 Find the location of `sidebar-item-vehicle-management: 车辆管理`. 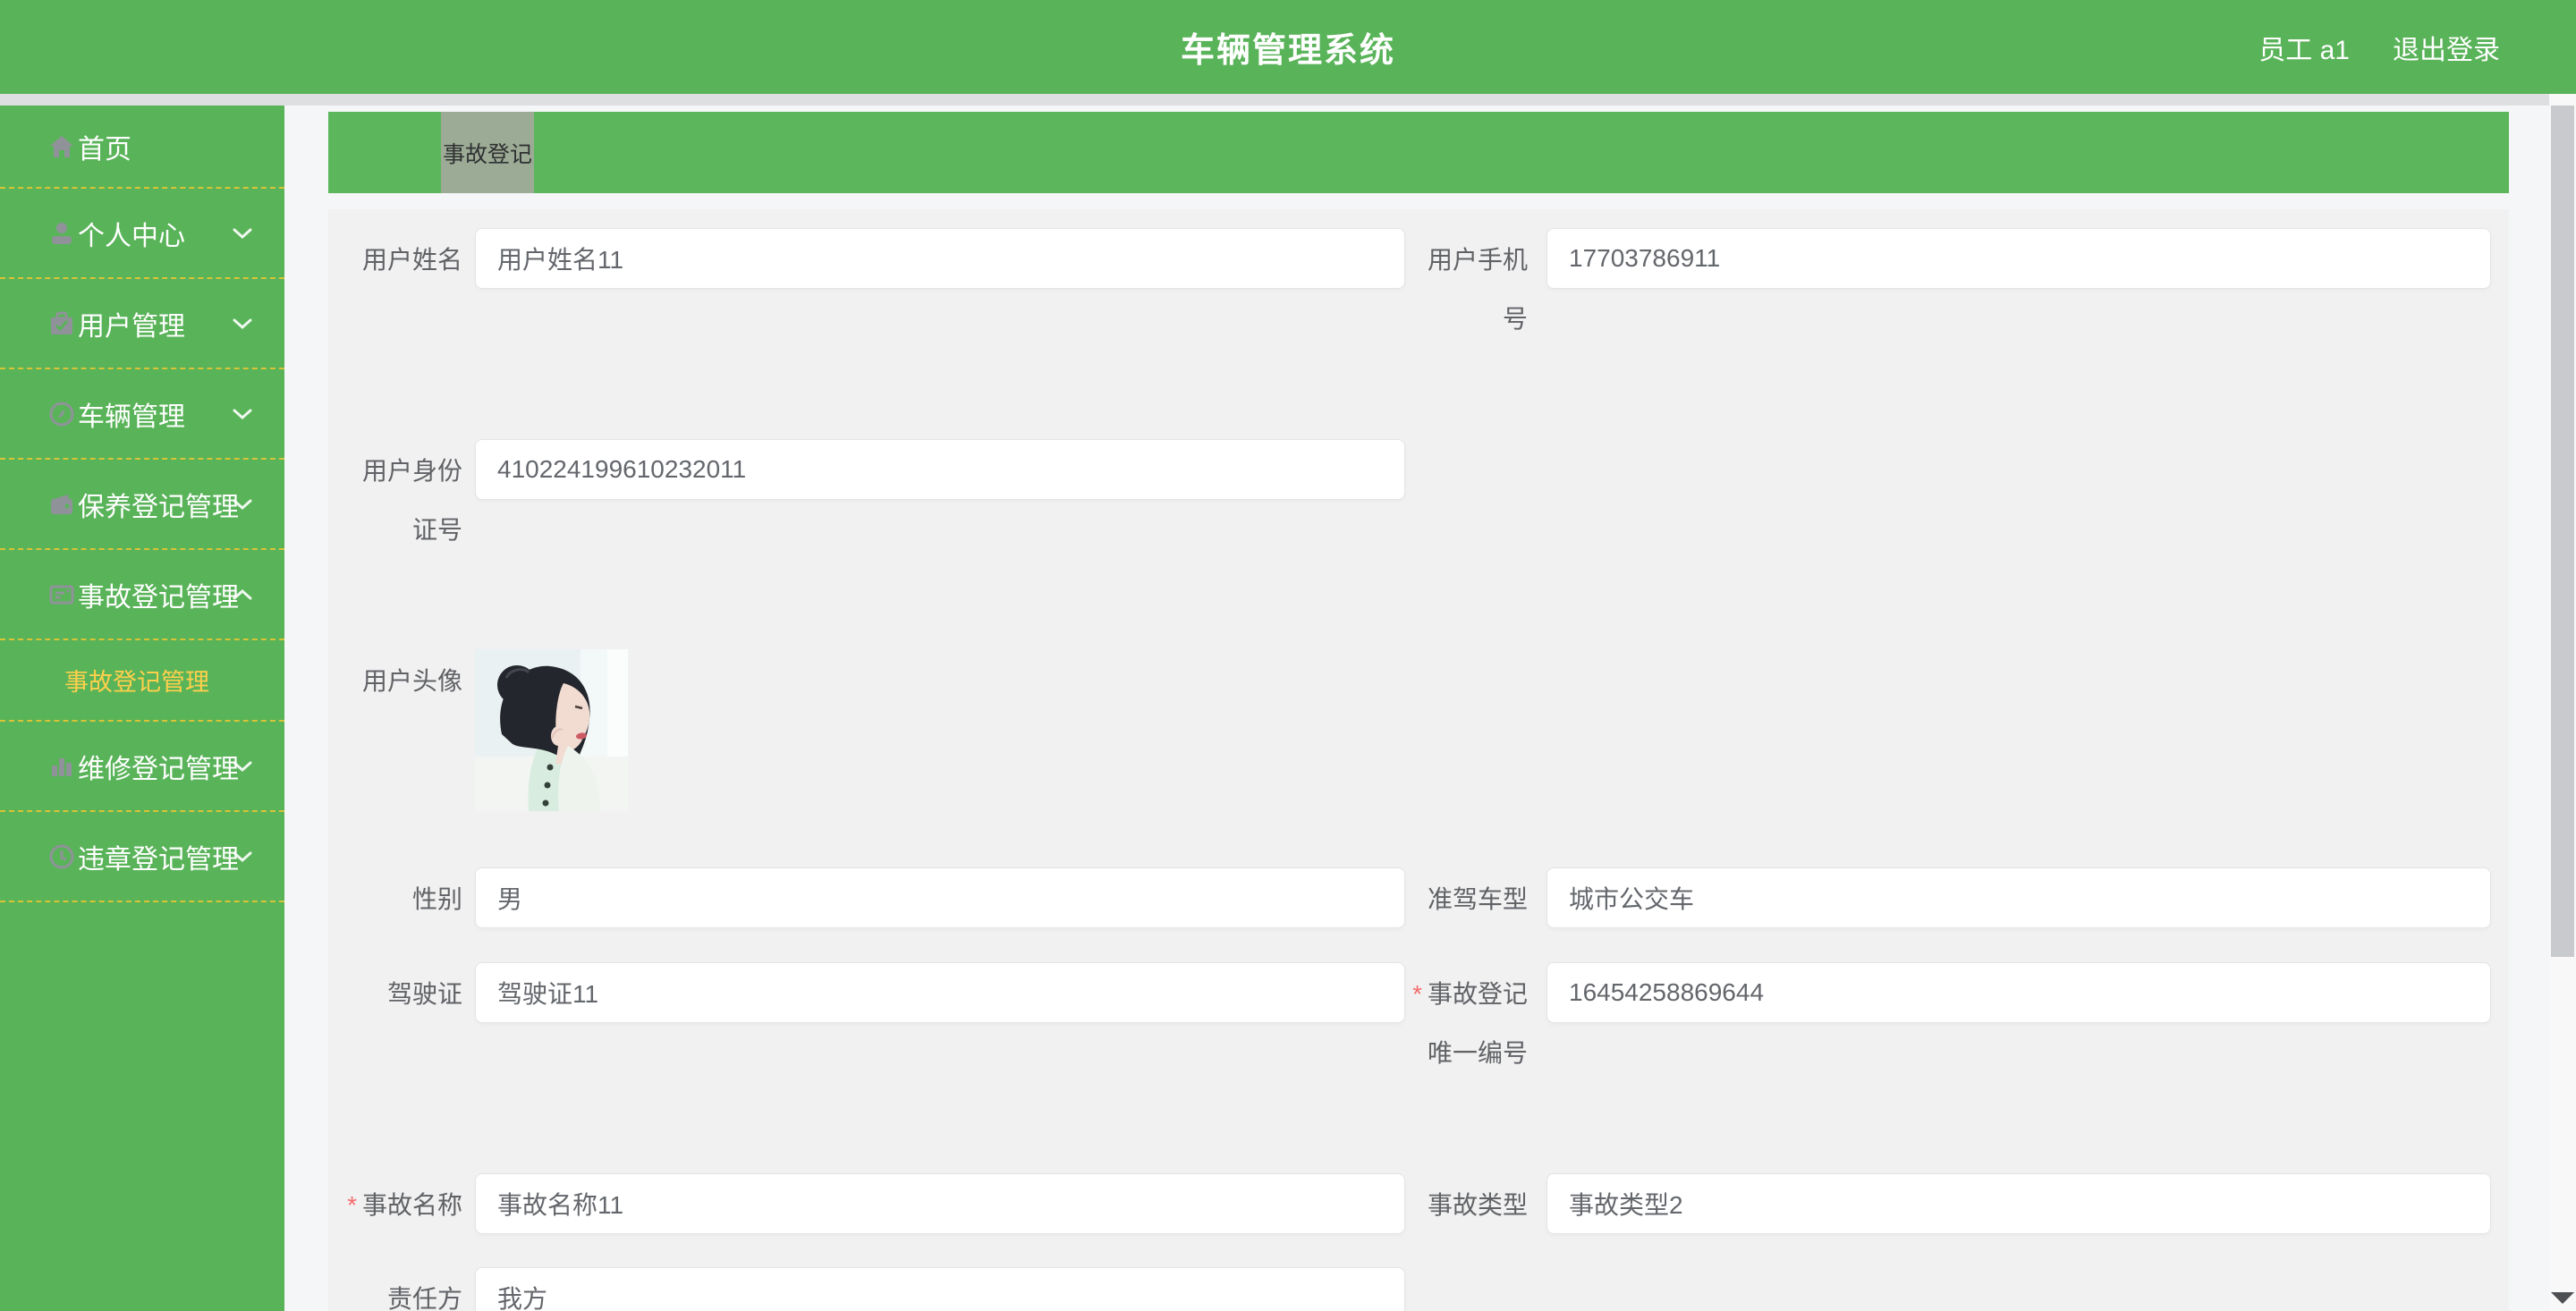

sidebar-item-vehicle-management: 车辆管理 is located at coordinates (142, 414).